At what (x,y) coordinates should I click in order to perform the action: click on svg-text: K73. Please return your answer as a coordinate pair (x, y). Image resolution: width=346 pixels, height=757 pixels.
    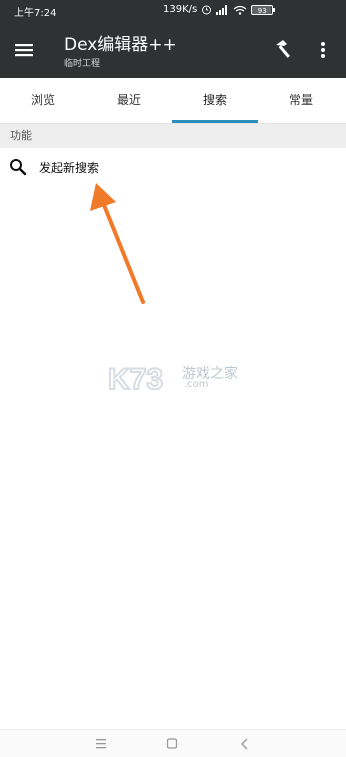
    Looking at the image, I should click on (135, 378).